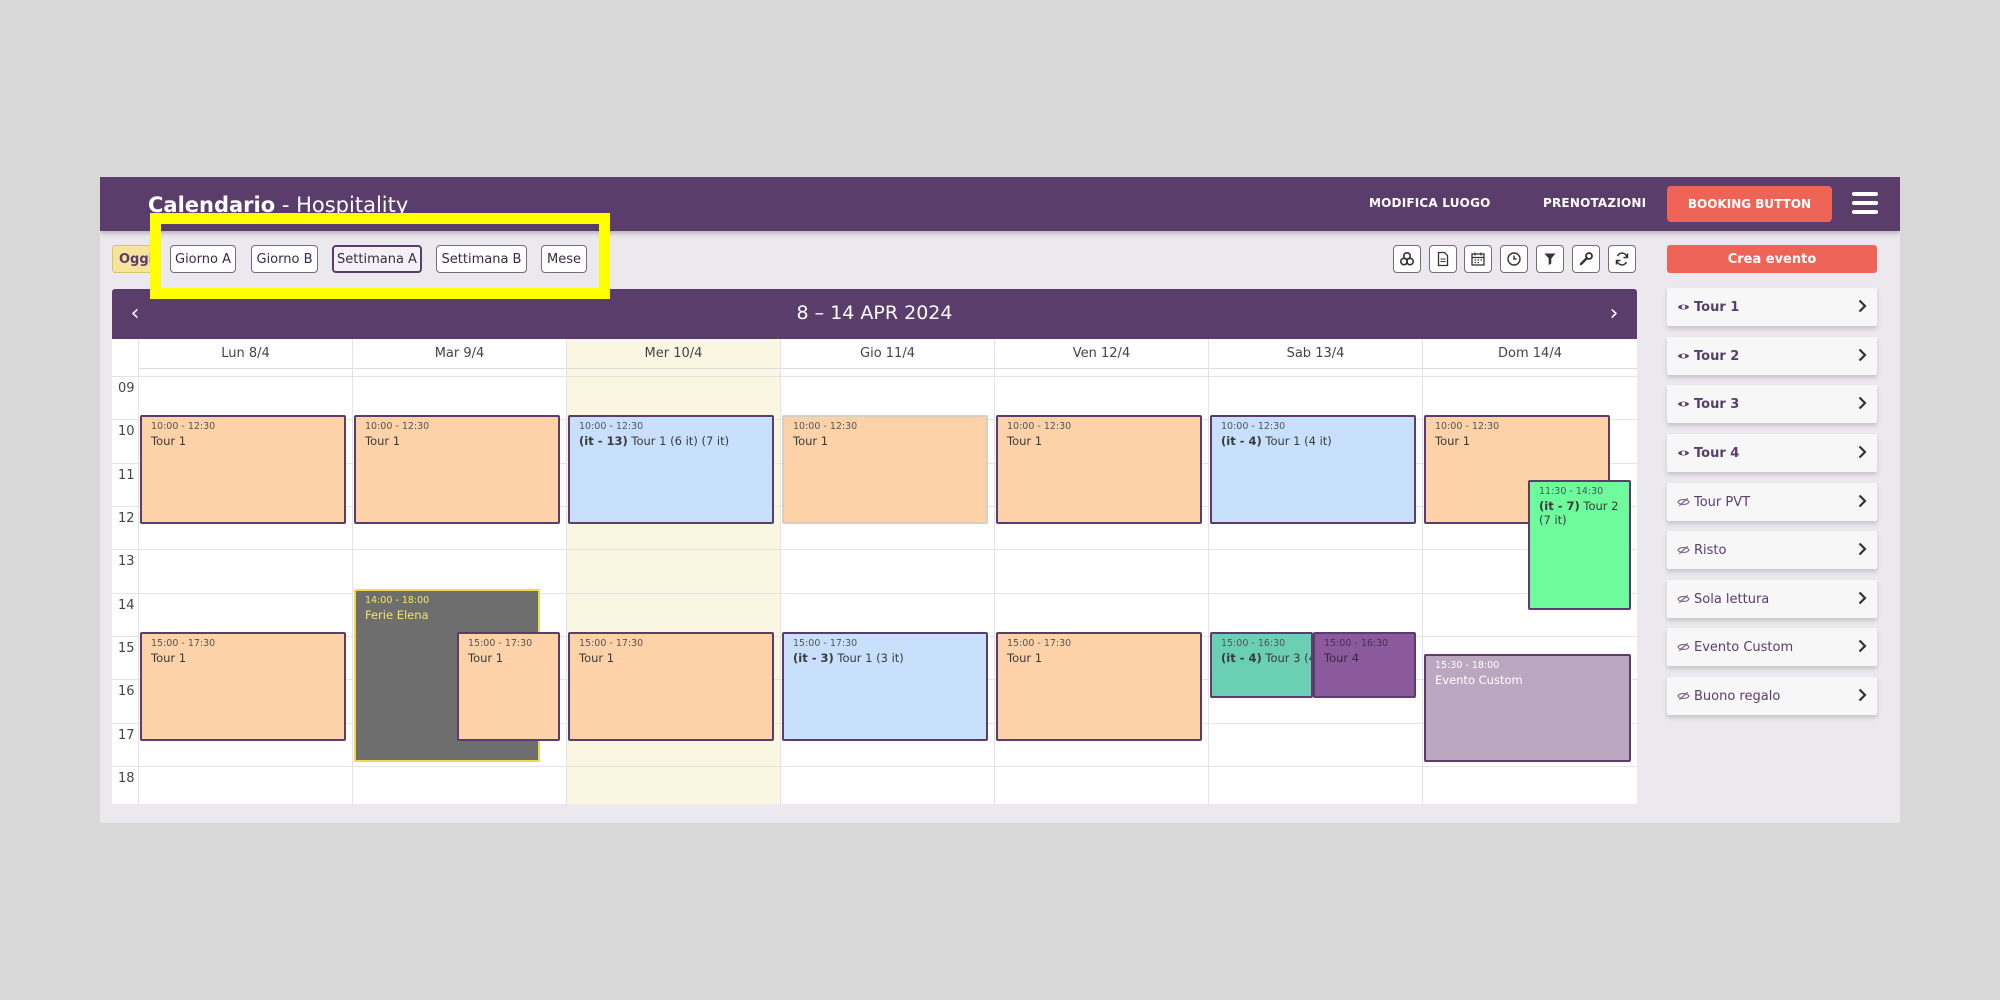  What do you see at coordinates (1772, 307) in the screenshot?
I see `category-tour-1: Tour 1` at bounding box center [1772, 307].